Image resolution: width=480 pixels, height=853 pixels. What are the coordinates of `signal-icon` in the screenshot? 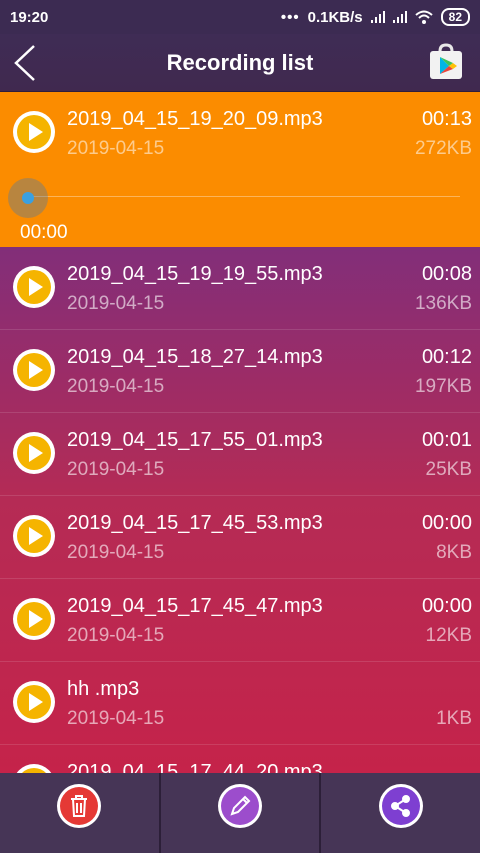 It's located at (377, 17).